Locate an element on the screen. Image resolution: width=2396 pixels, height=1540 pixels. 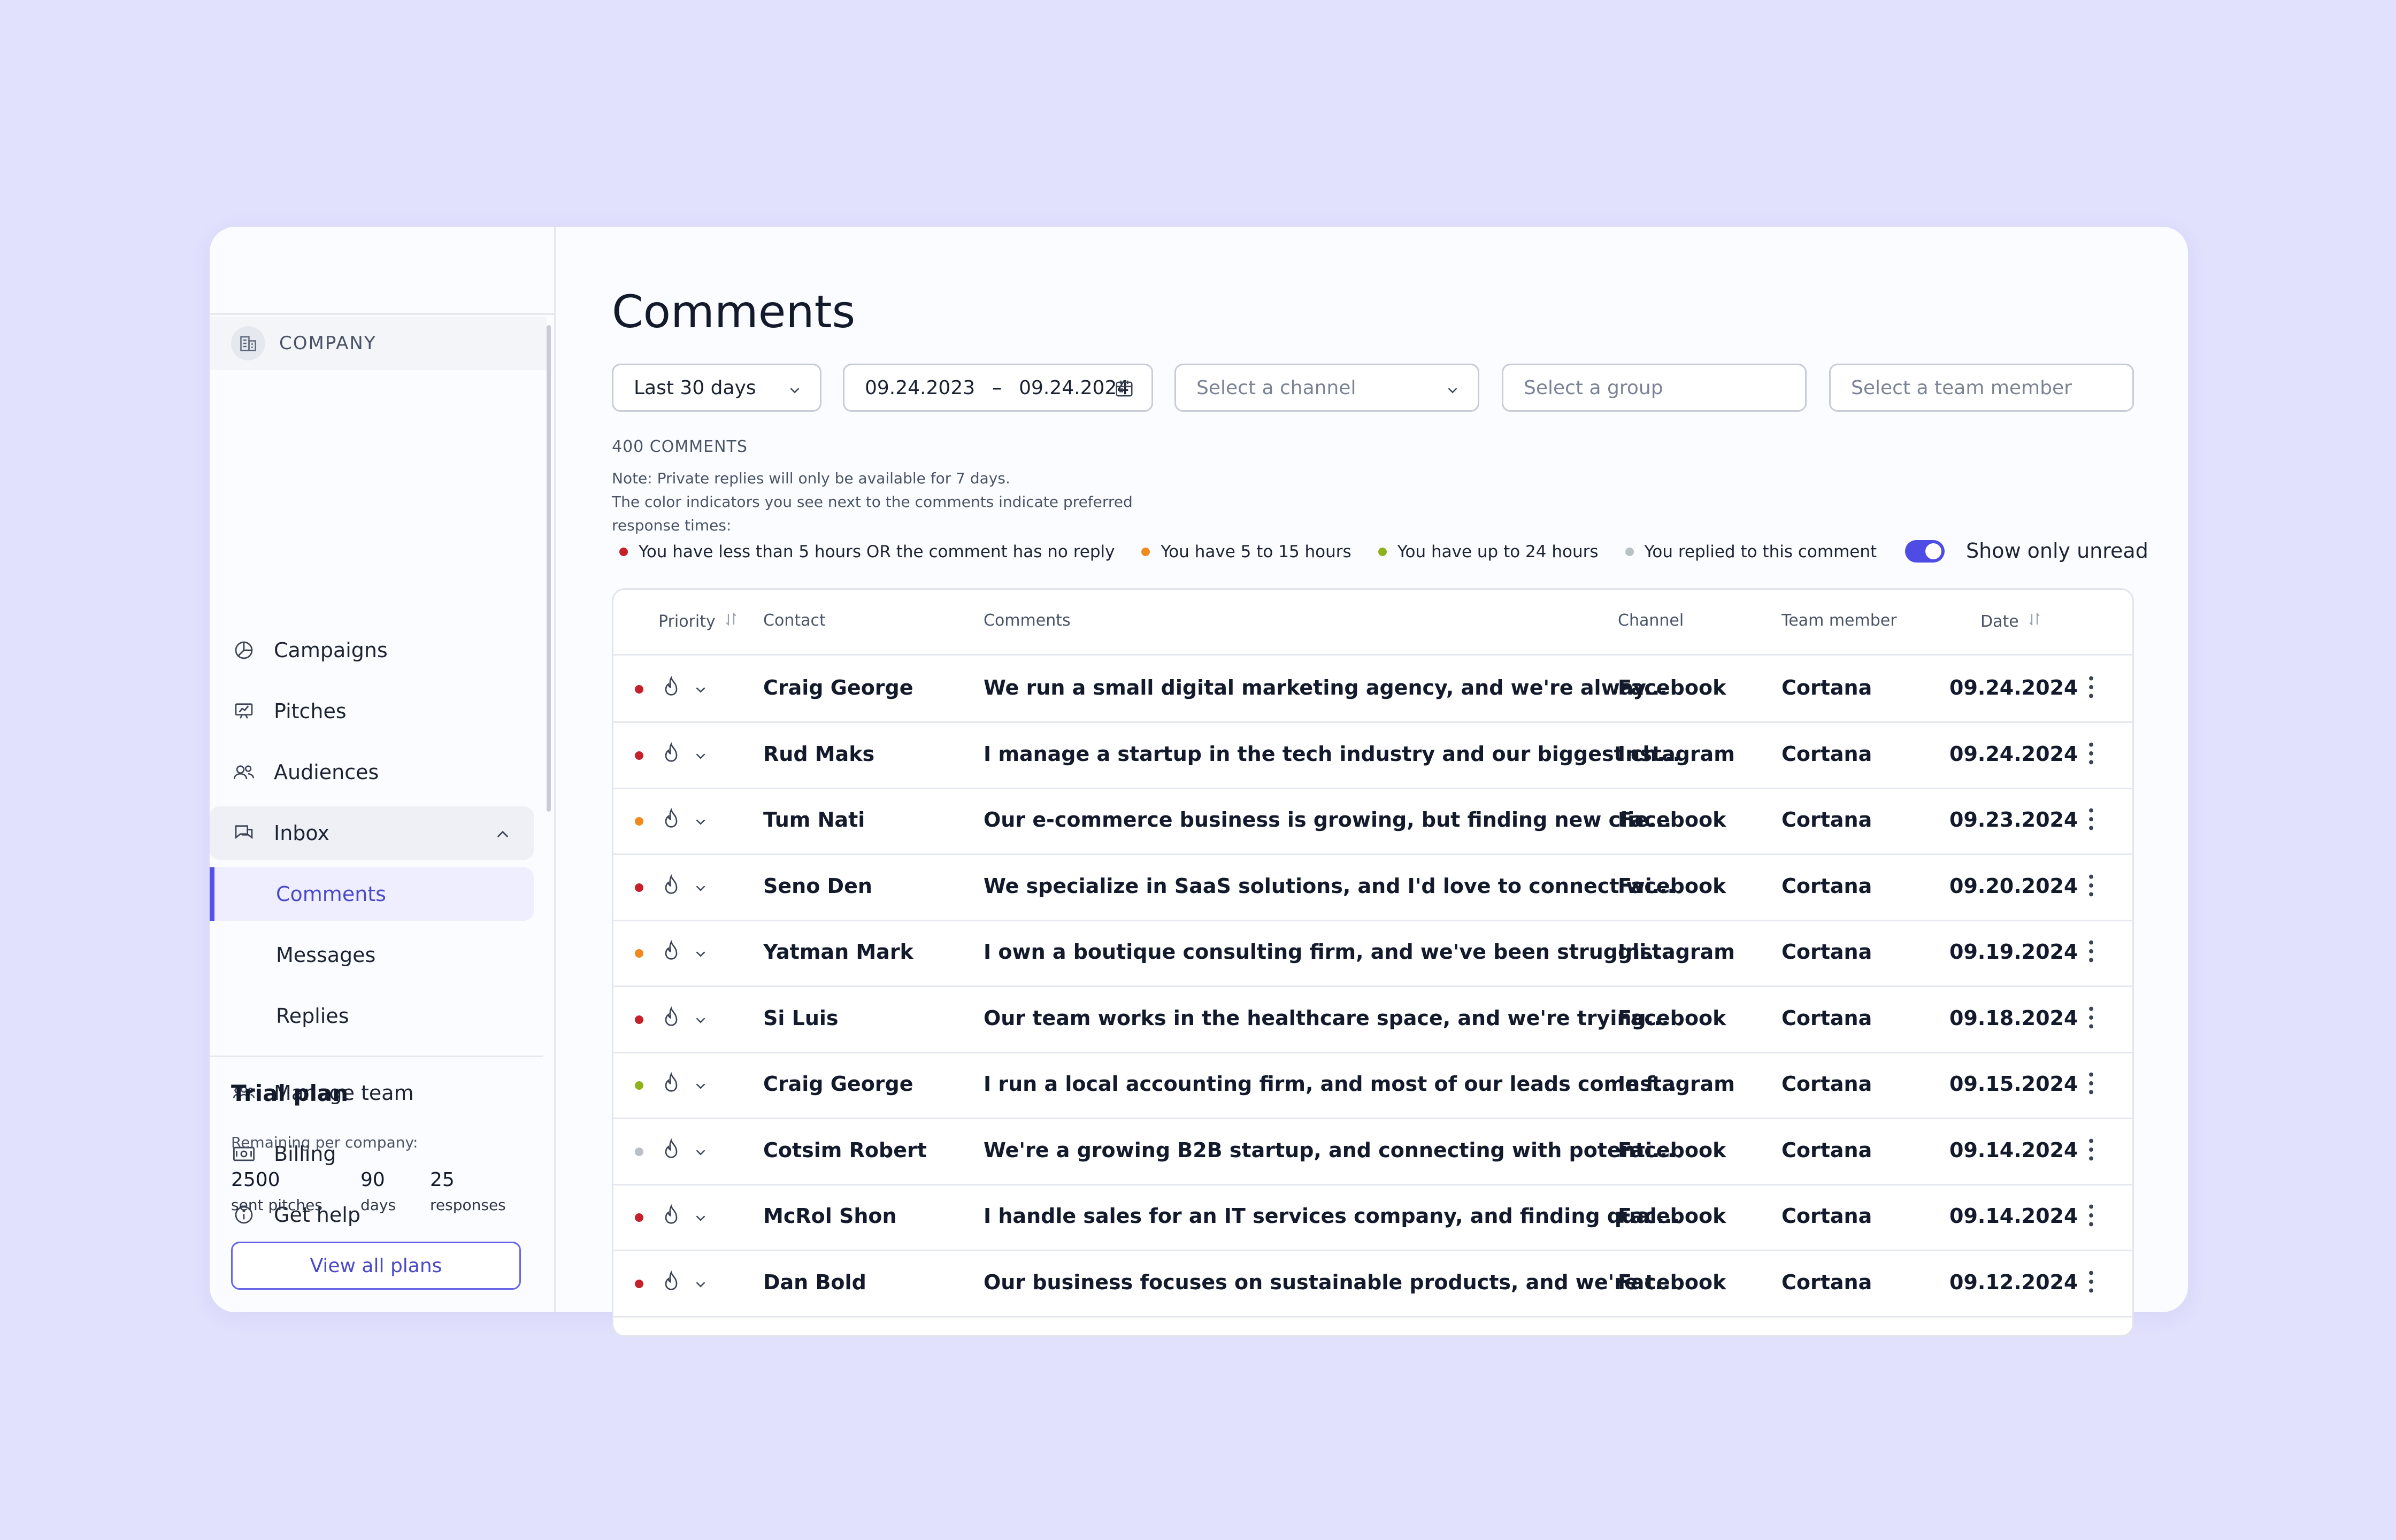
column-channel: Channel is located at coordinates (1651, 620).